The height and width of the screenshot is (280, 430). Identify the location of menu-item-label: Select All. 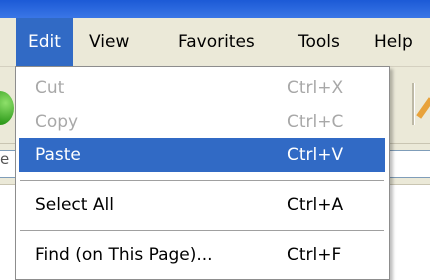
(74, 205).